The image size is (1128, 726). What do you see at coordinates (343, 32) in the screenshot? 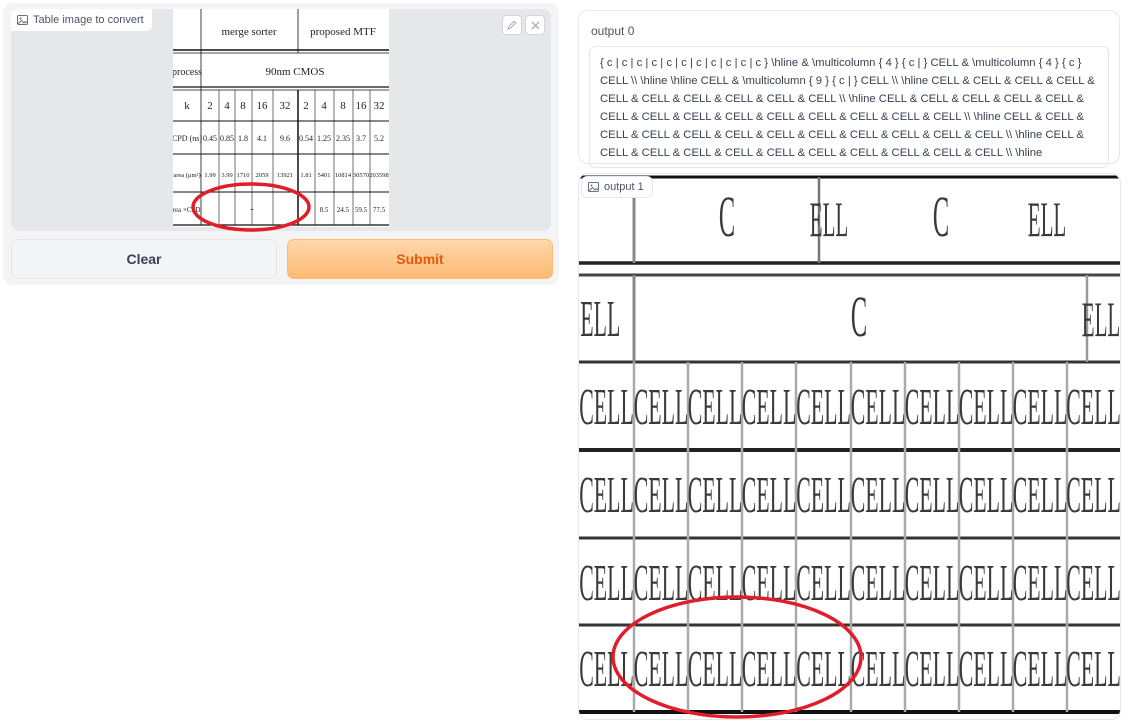
I see `input-header-proposed: proposed MTF` at bounding box center [343, 32].